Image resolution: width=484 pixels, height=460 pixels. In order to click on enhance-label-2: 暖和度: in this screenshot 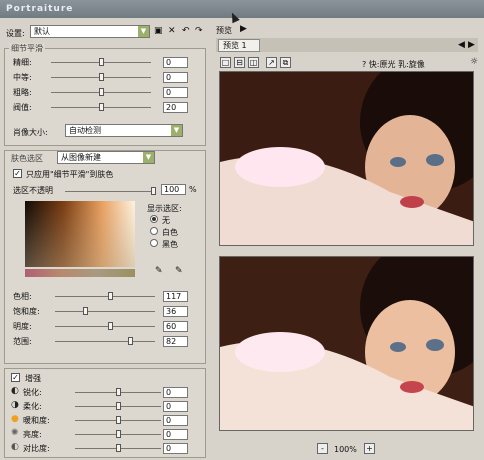, I will do `click(36, 420)`.